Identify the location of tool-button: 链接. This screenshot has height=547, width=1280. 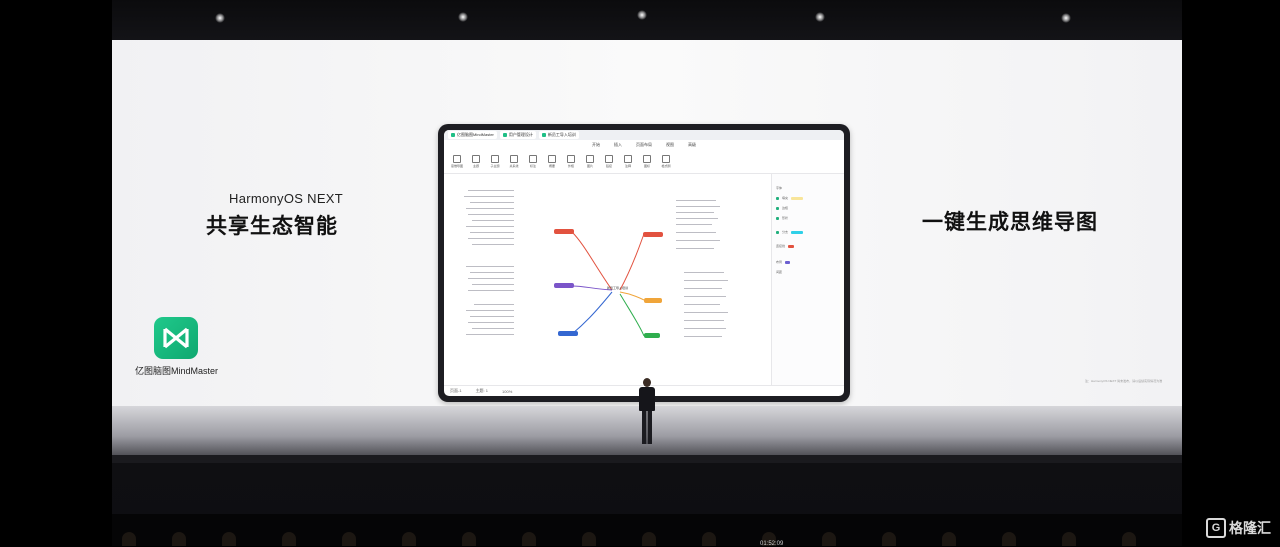
(609, 161).